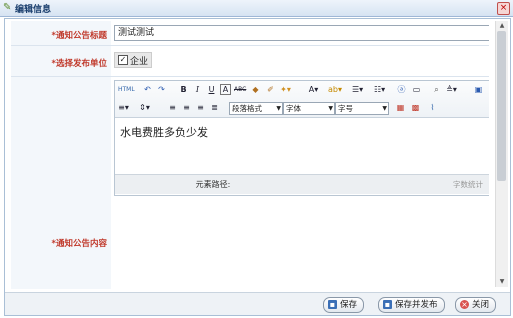  What do you see at coordinates (144, 107) in the screenshot?
I see `indent-icon: ⇕▾` at bounding box center [144, 107].